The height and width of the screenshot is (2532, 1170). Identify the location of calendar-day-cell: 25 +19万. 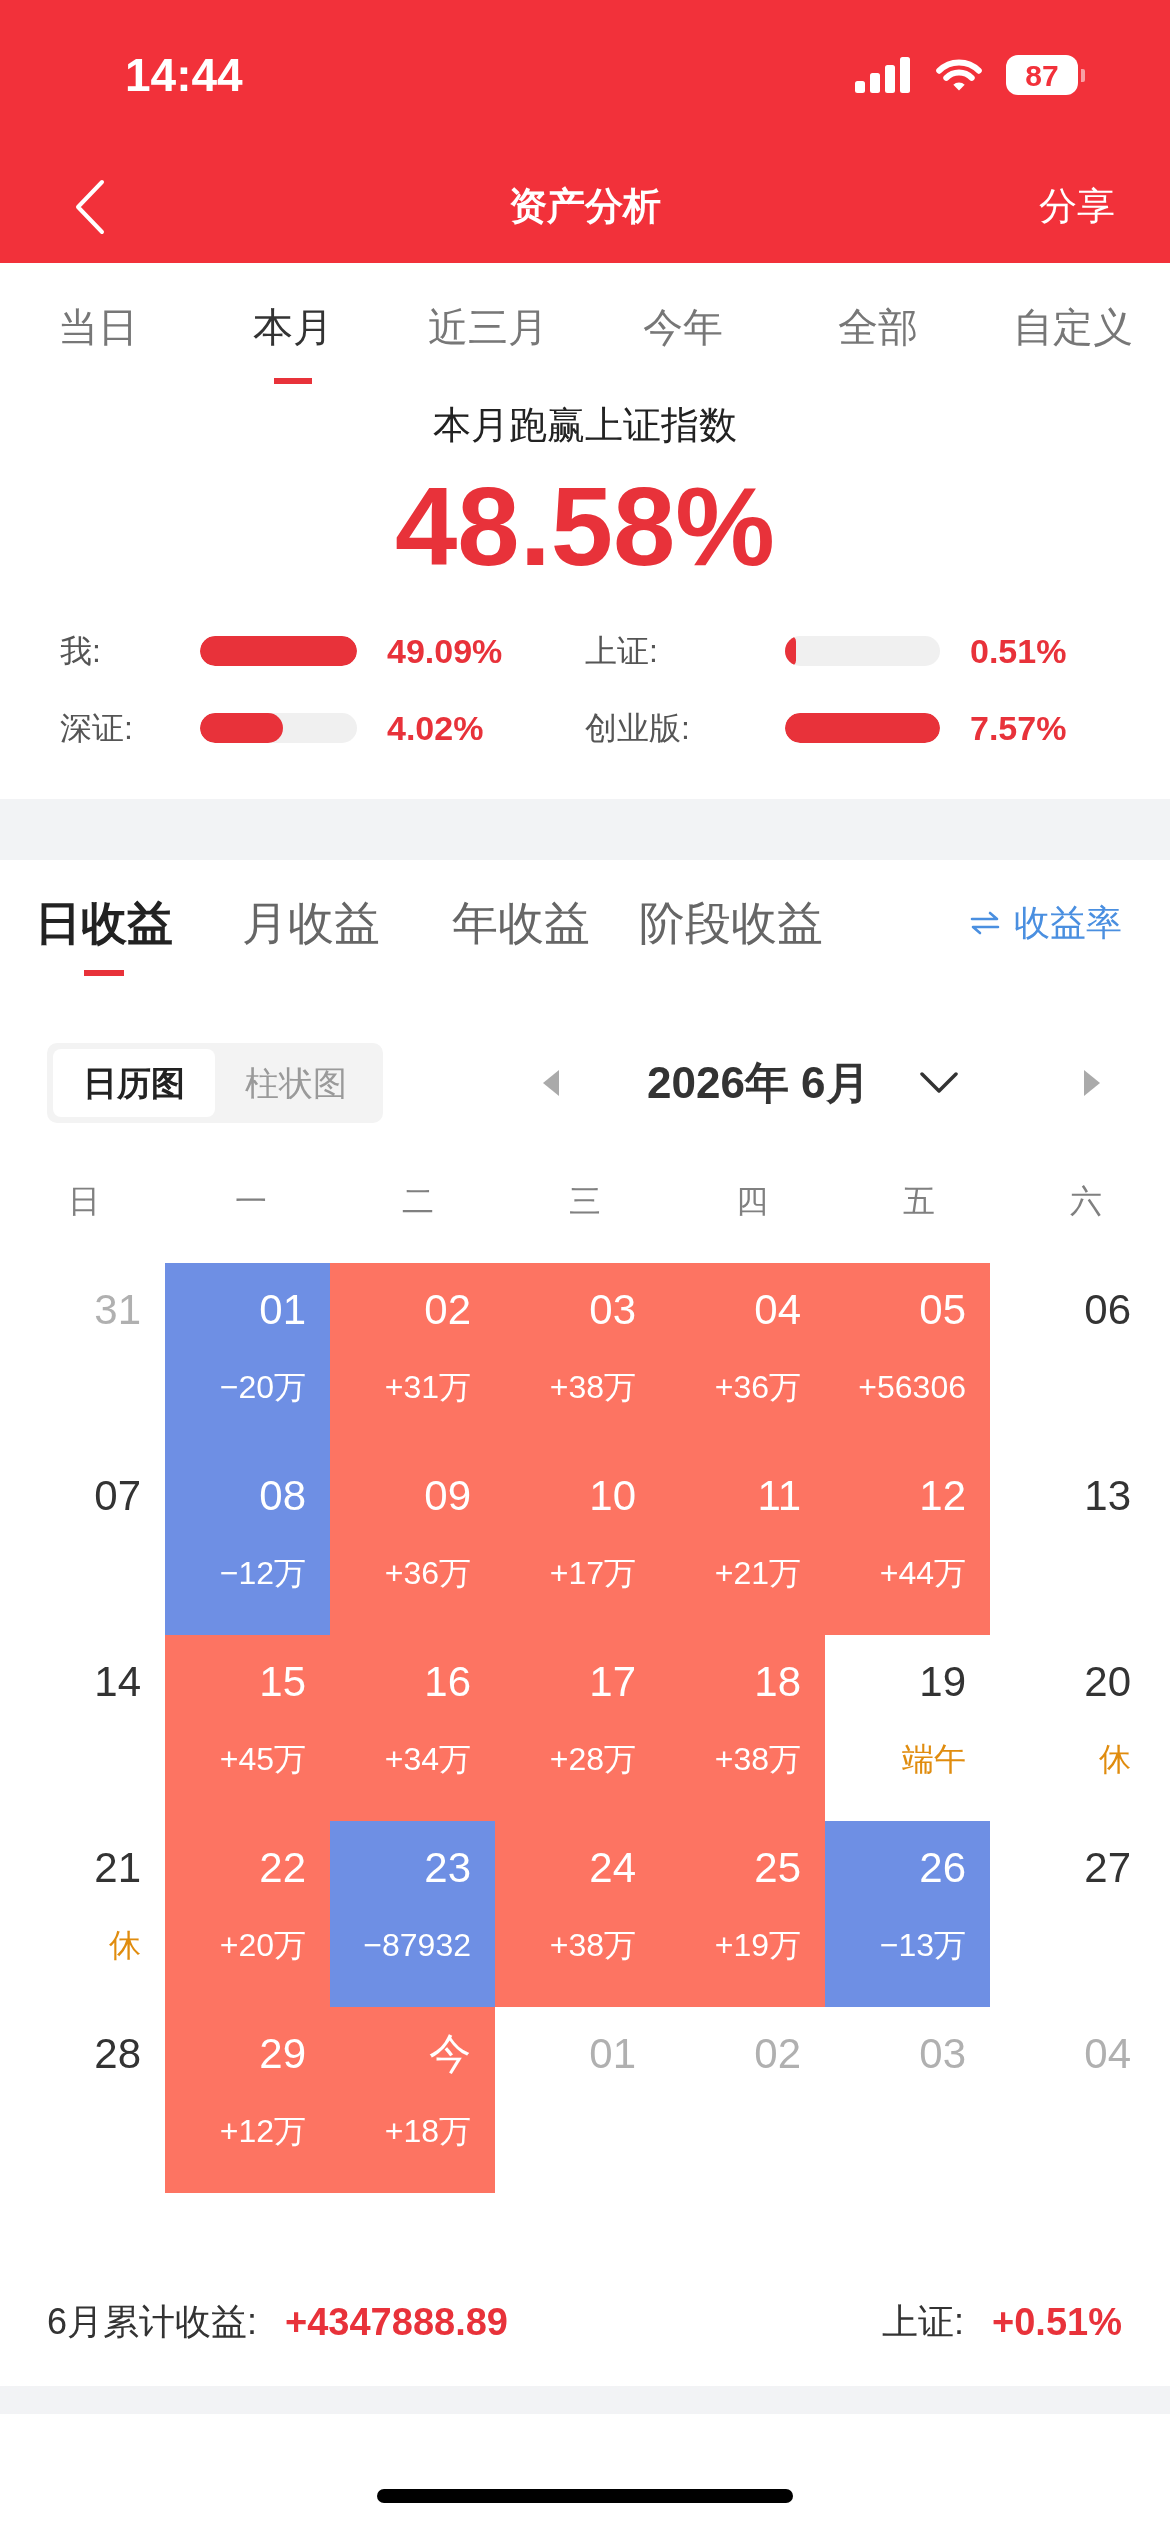
(742, 1914).